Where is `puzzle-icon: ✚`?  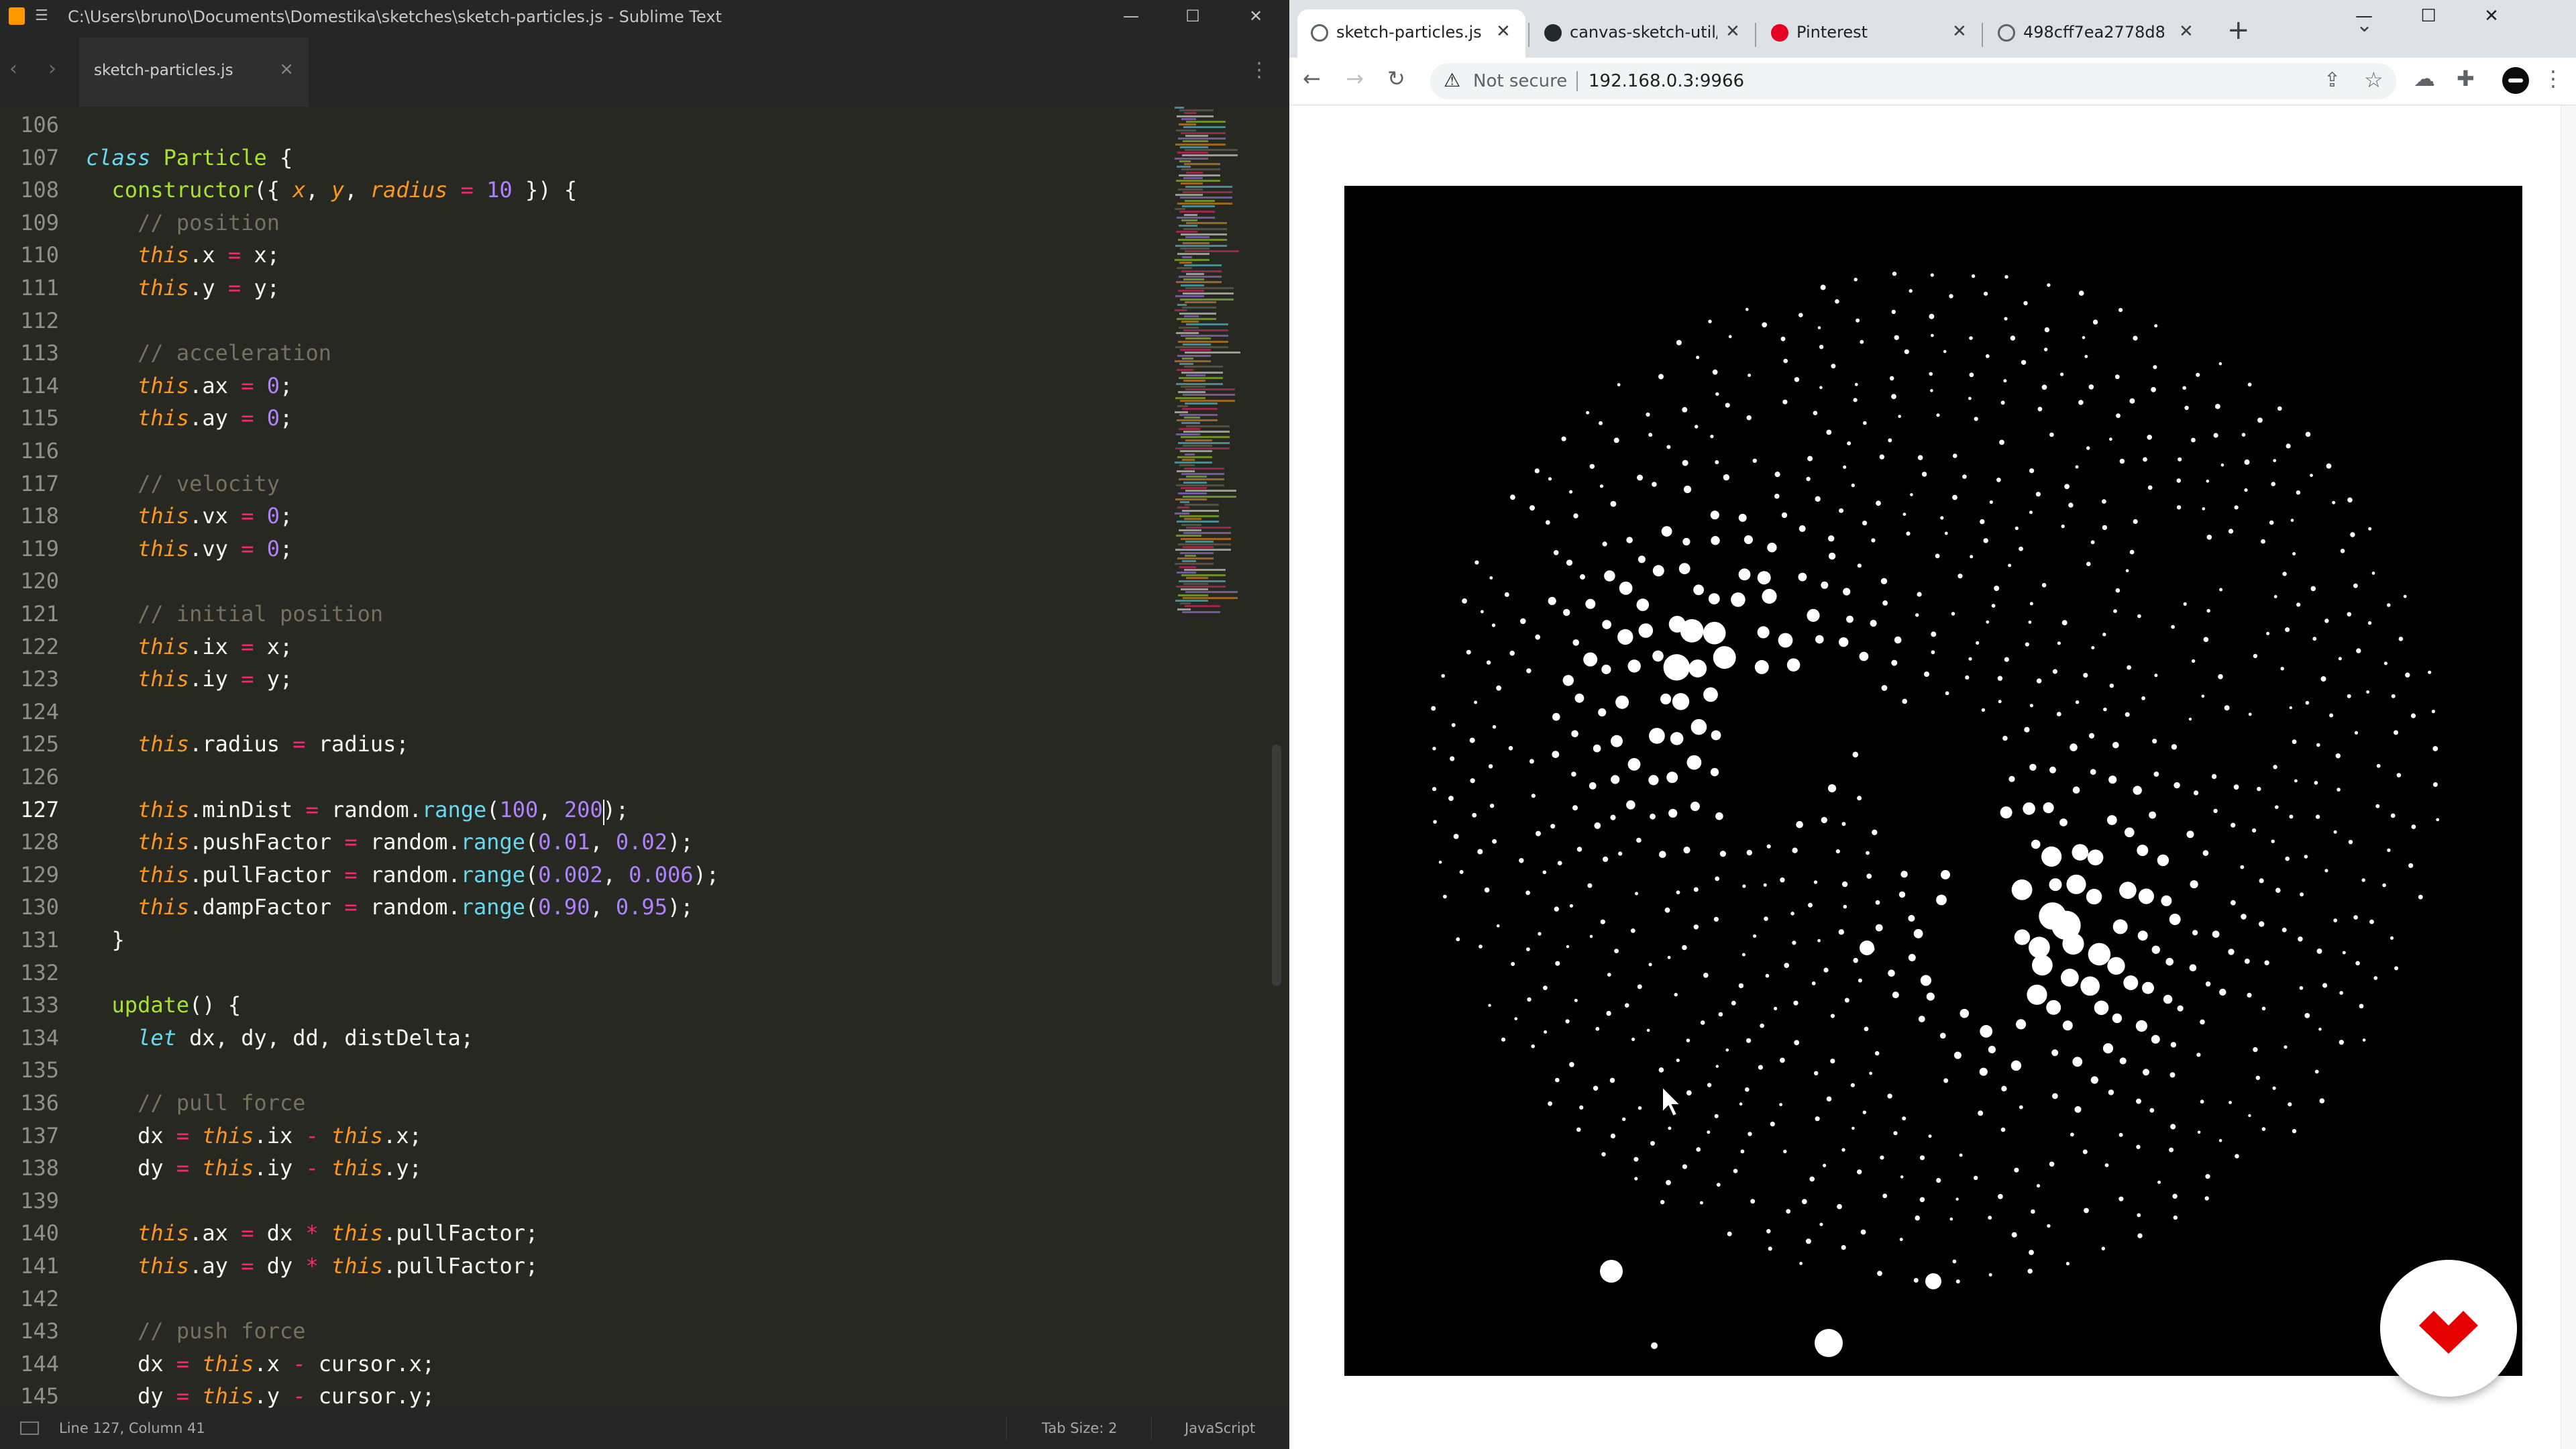 puzzle-icon: ✚ is located at coordinates (2466, 78).